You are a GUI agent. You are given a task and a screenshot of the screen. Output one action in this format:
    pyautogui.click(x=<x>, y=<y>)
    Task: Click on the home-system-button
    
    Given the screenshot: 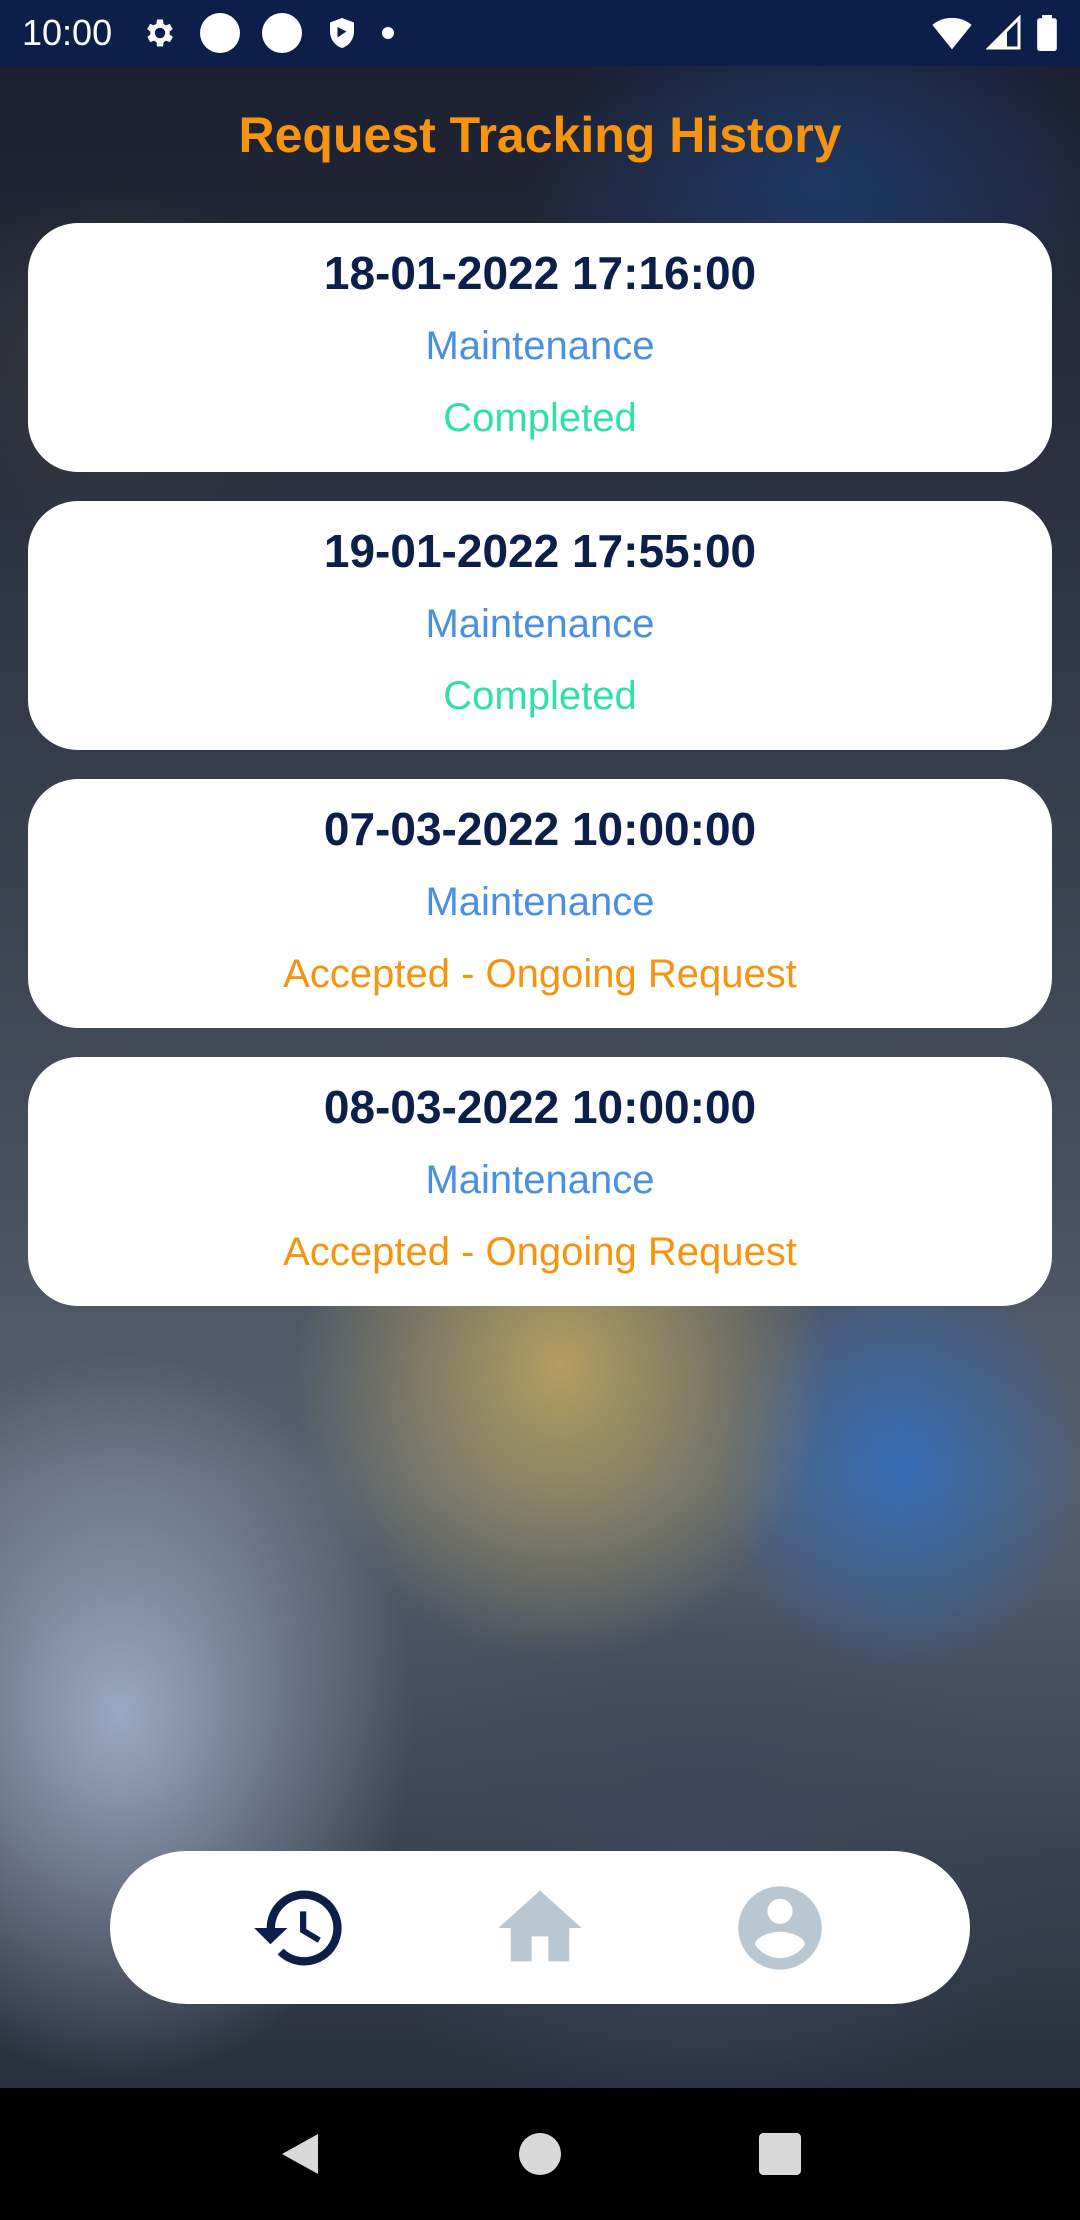 What is the action you would take?
    pyautogui.click(x=540, y=2154)
    